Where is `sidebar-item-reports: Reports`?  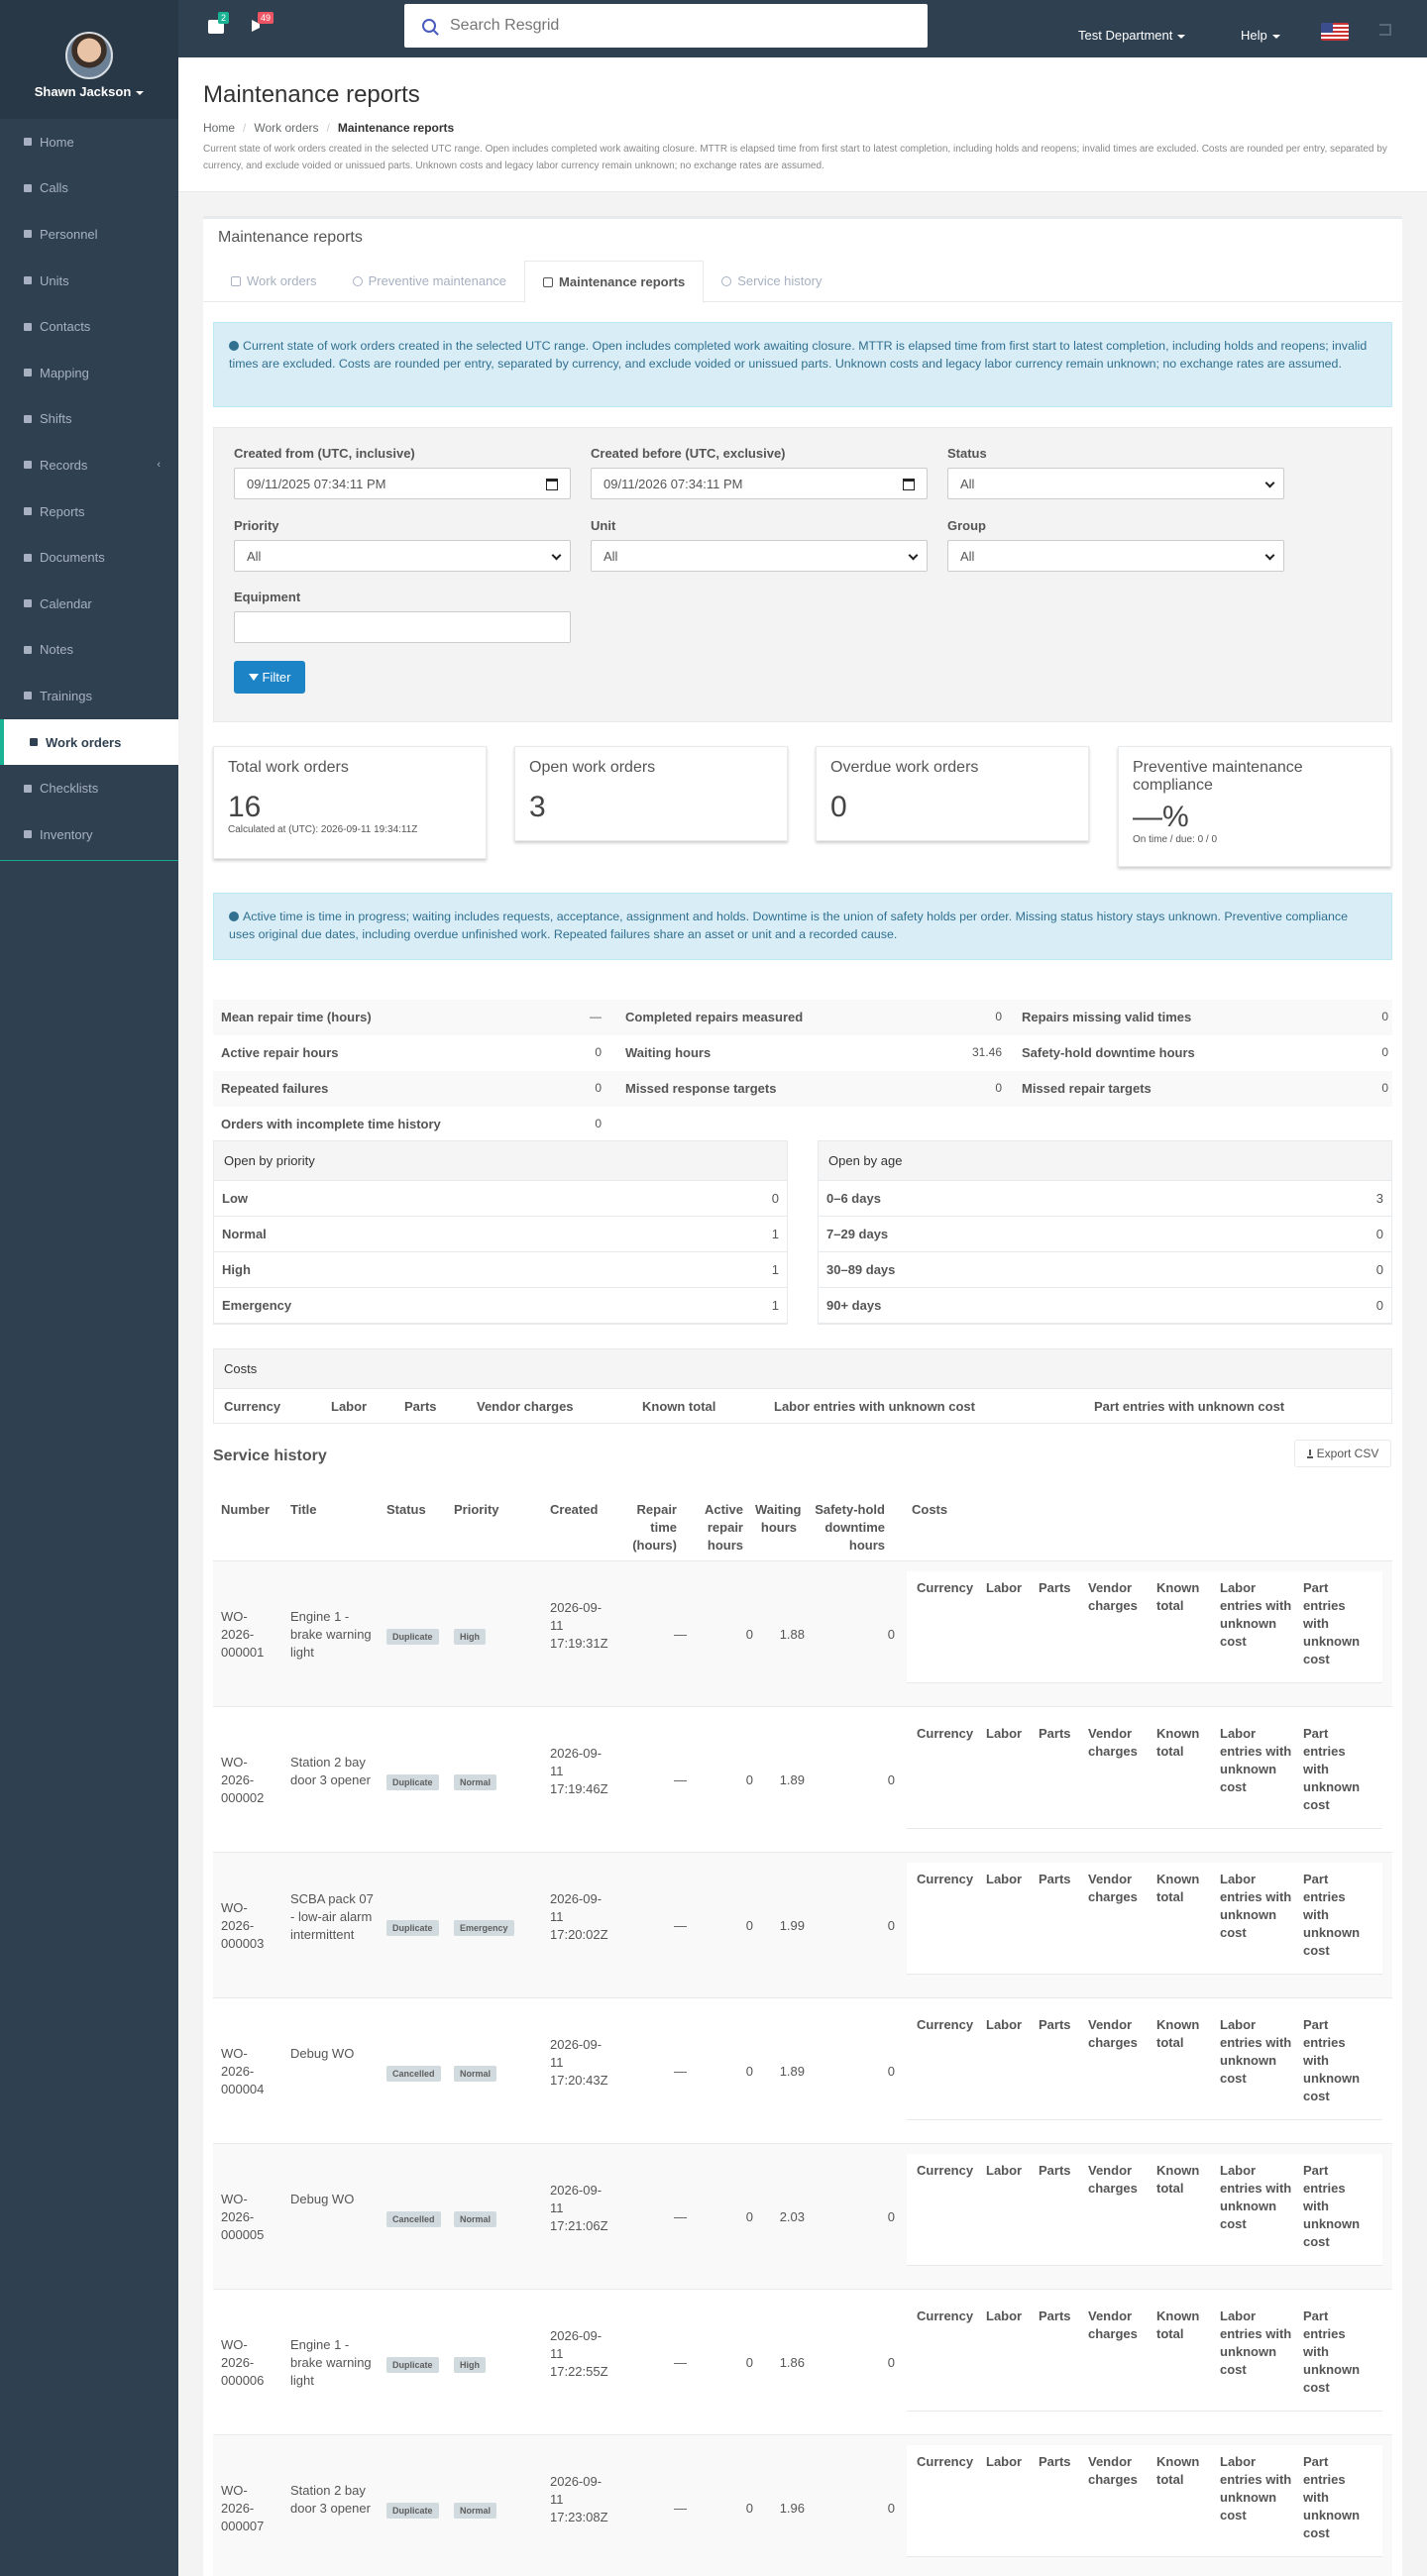
sidebar-item-reports: Reports is located at coordinates (89, 511).